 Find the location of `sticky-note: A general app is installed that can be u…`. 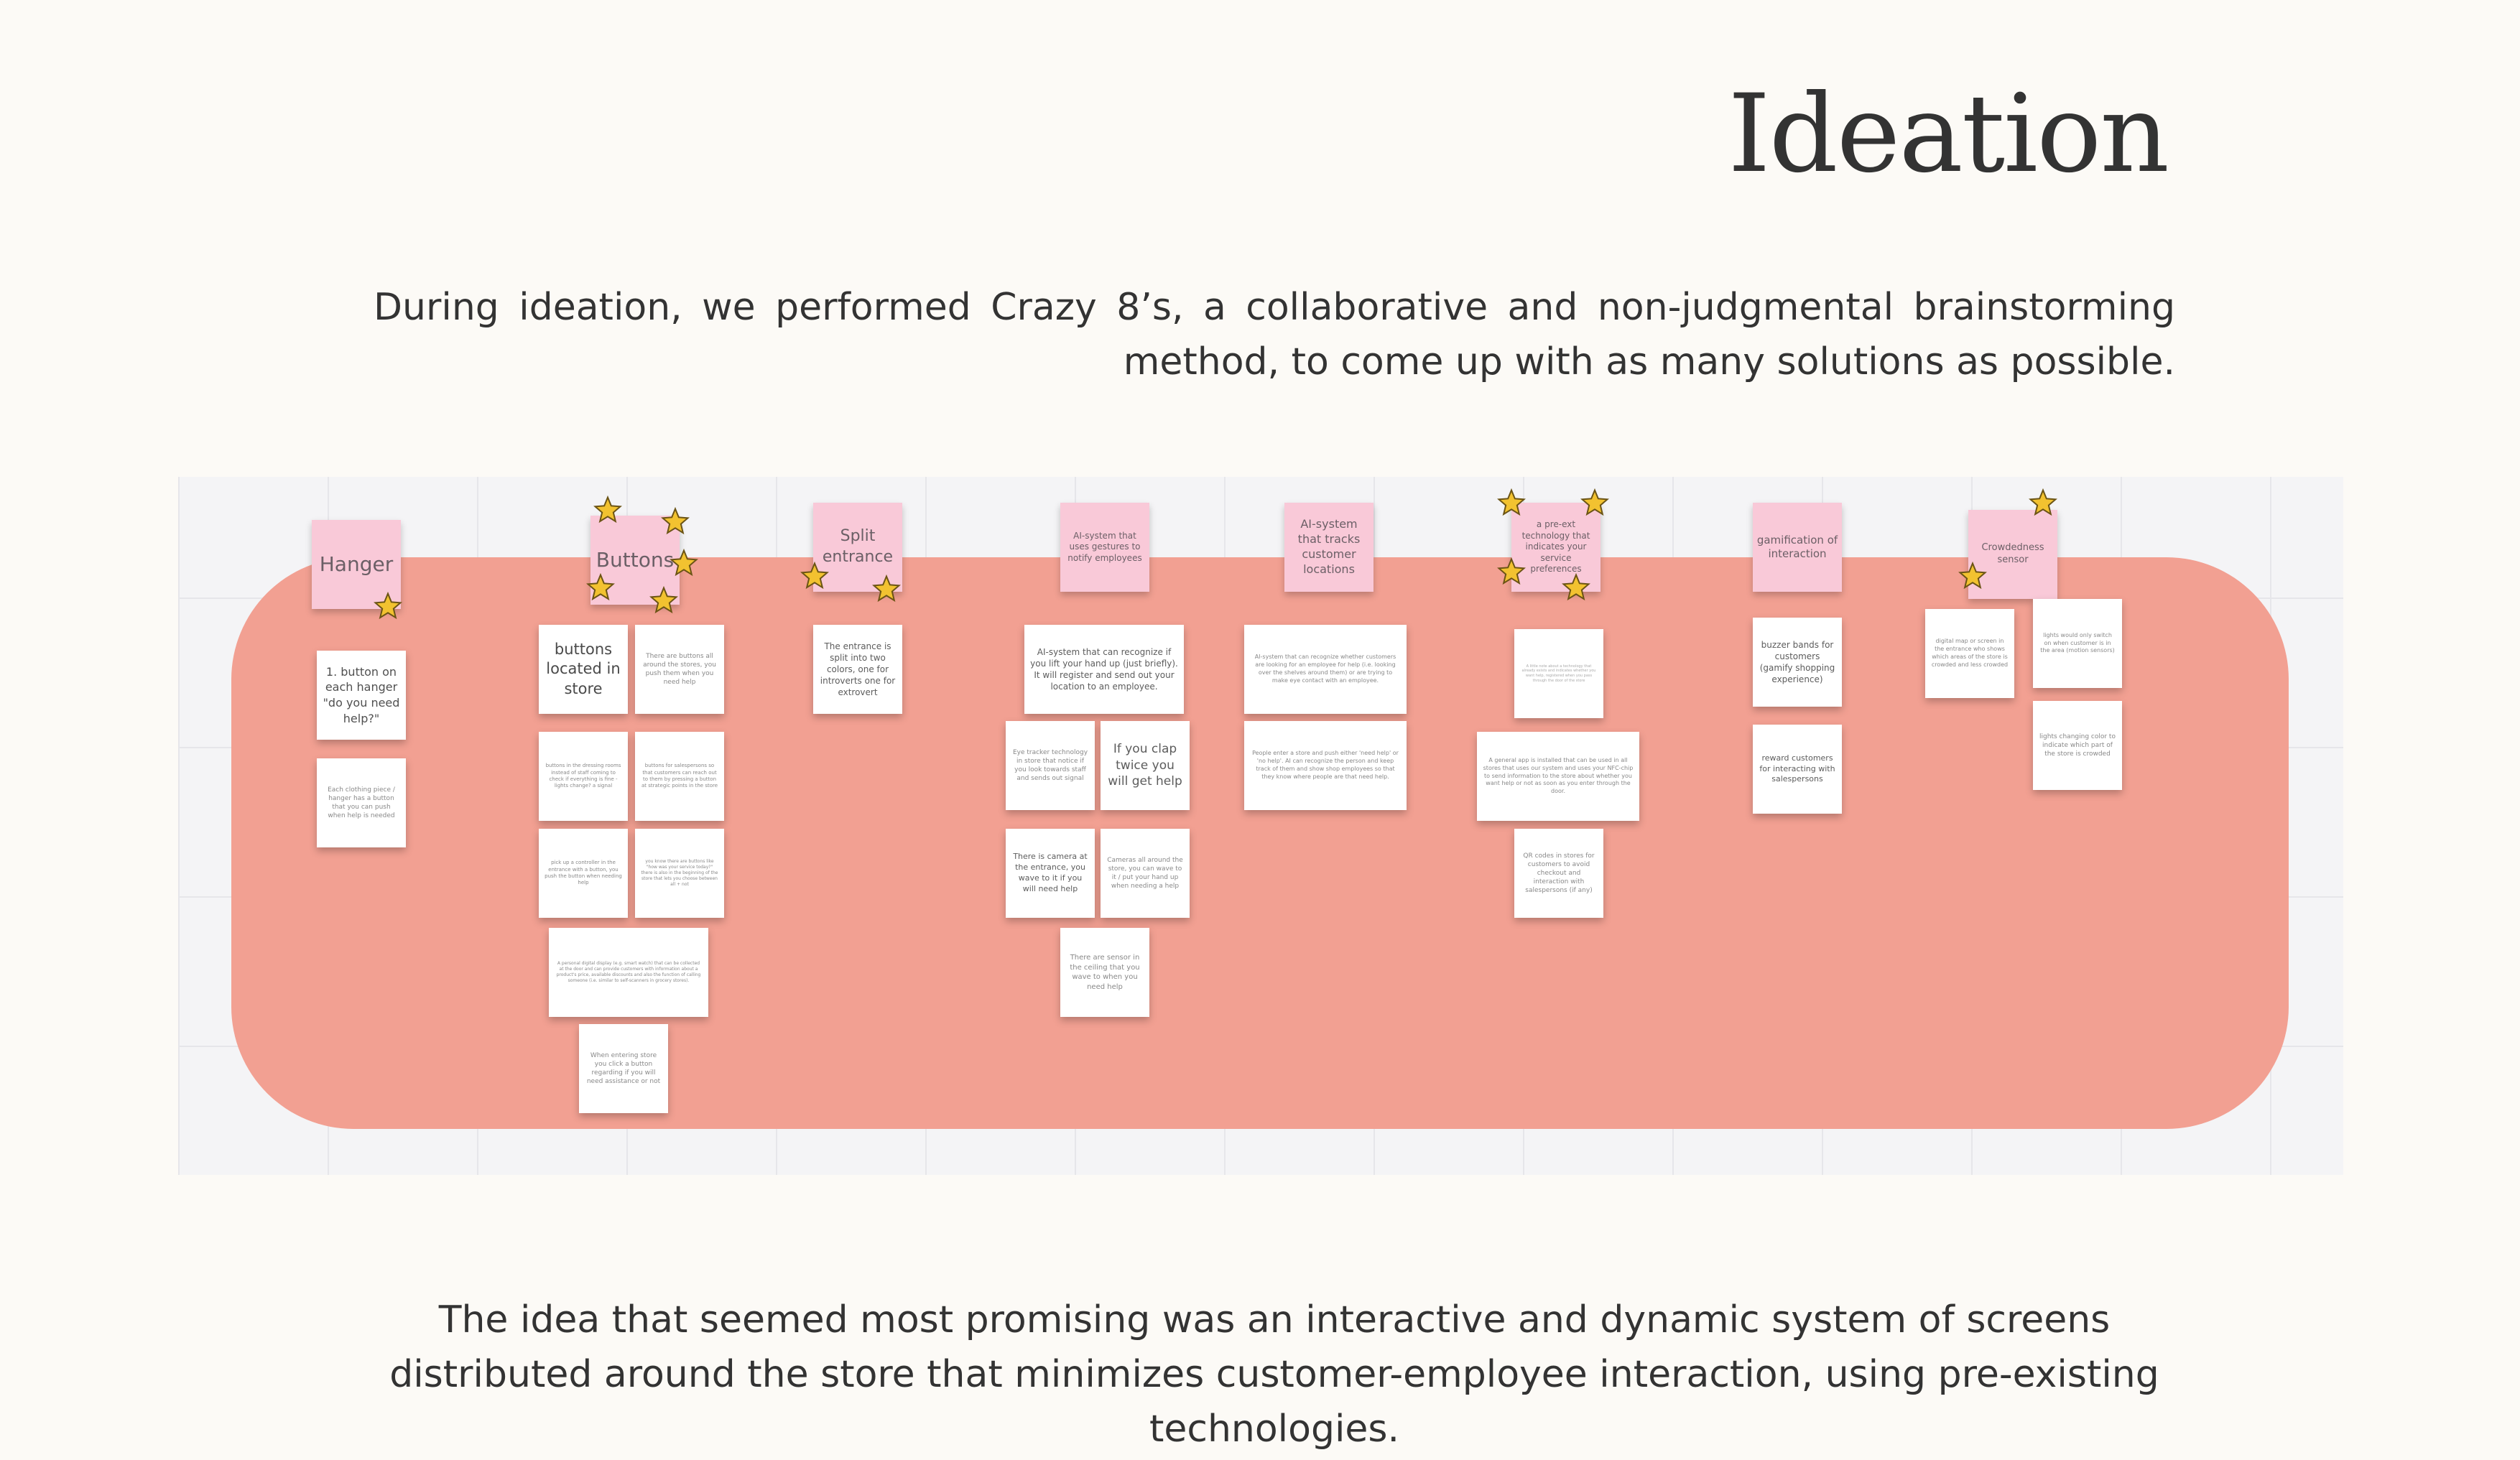

sticky-note: A general app is installed that can be u… is located at coordinates (1558, 776).